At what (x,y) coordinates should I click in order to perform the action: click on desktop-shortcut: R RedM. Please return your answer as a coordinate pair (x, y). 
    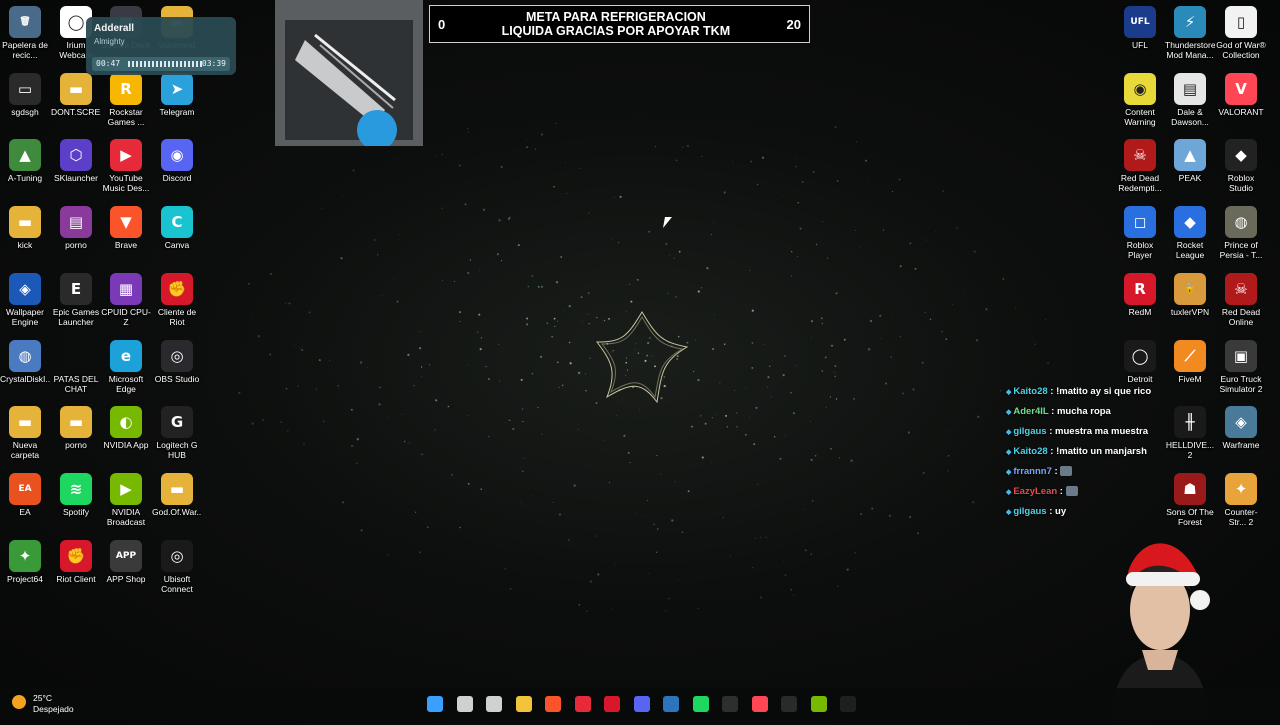
    Looking at the image, I should click on (1140, 294).